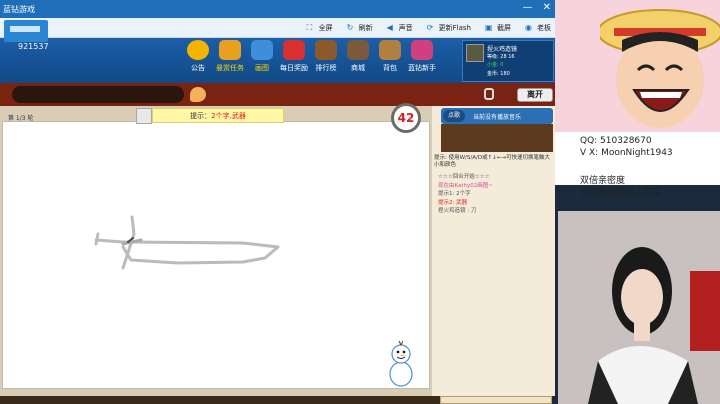  I want to click on player-name: 捏火鸡造镜, so click(502, 49).